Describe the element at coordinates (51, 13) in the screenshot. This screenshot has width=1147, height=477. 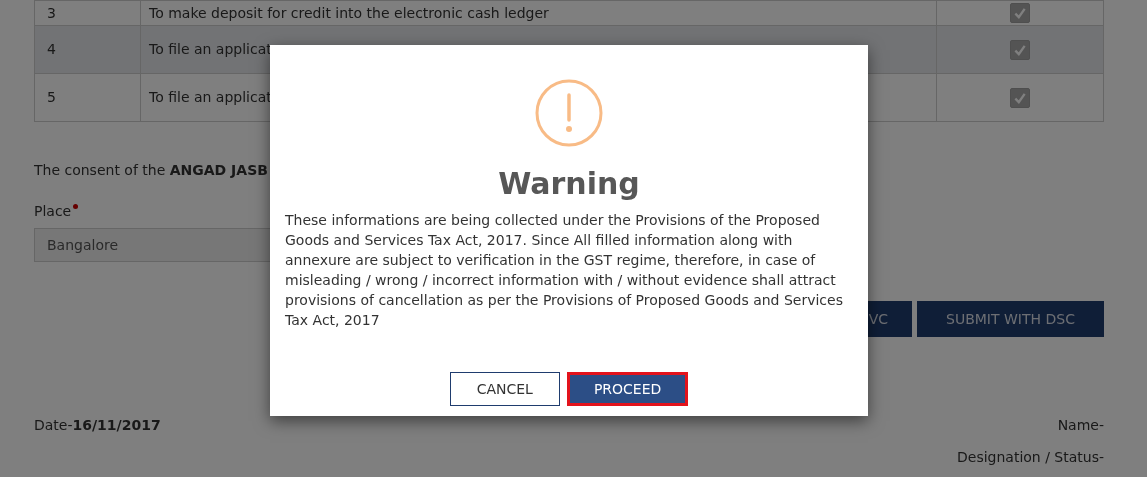
I see `table-cell-text: 3` at that location.